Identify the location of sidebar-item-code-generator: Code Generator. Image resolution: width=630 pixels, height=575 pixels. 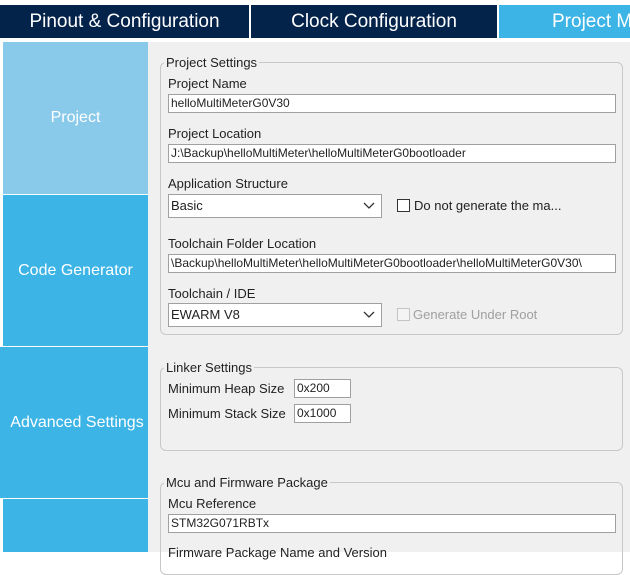
(75, 270).